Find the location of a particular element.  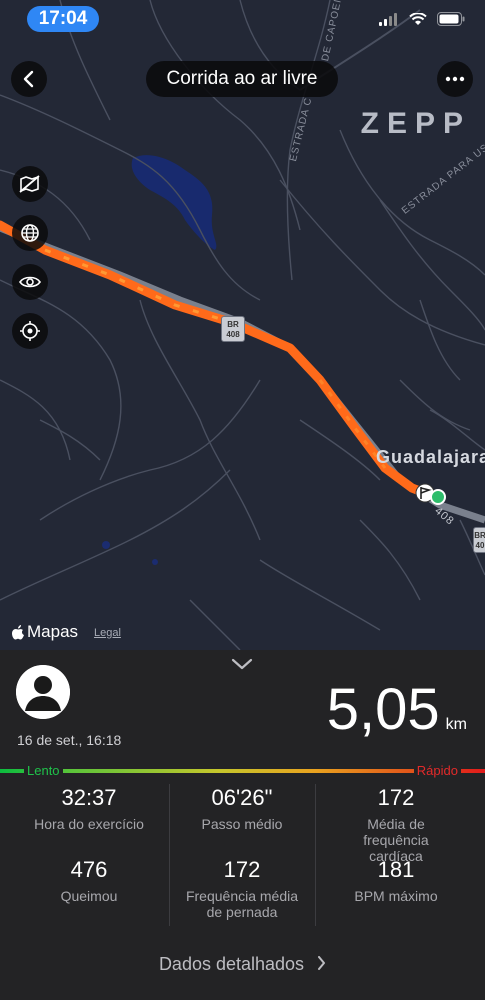

chevron-right-icon is located at coordinates (322, 963).